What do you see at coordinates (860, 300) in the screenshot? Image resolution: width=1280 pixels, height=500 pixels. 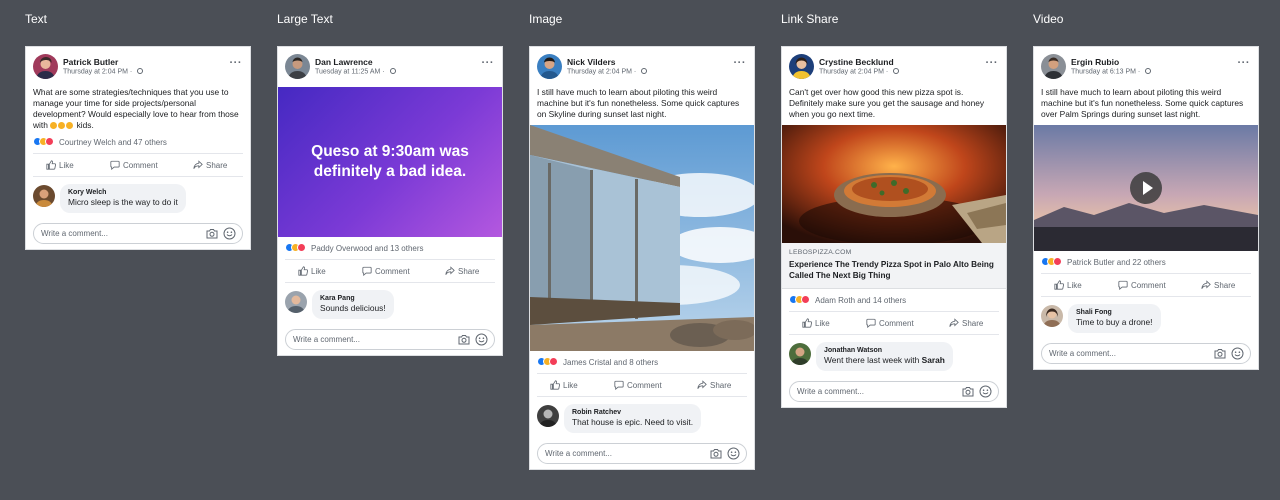 I see `reactions-text: Adam Roth and 14 others` at bounding box center [860, 300].